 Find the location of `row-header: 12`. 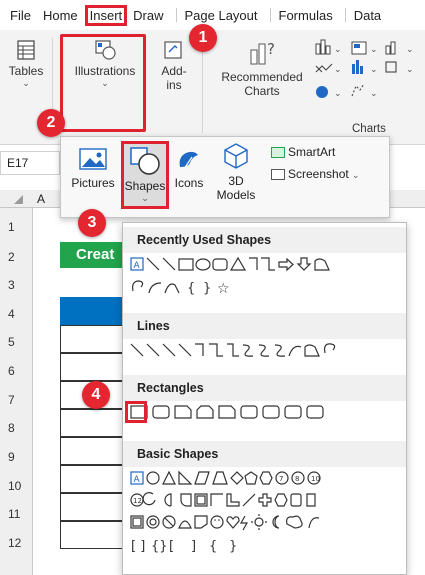

row-header: 12 is located at coordinates (16, 543).